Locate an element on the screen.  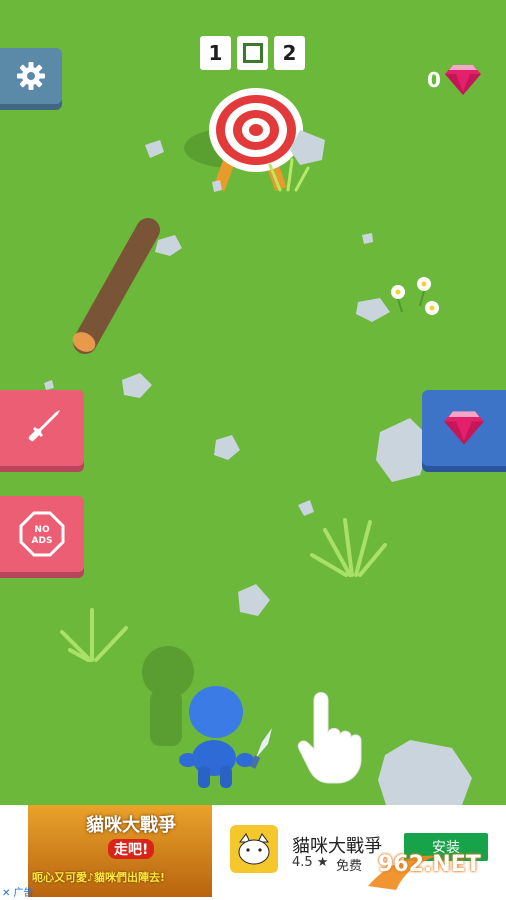
ad-app-rating: 4.5 ★ is located at coordinates (310, 862).